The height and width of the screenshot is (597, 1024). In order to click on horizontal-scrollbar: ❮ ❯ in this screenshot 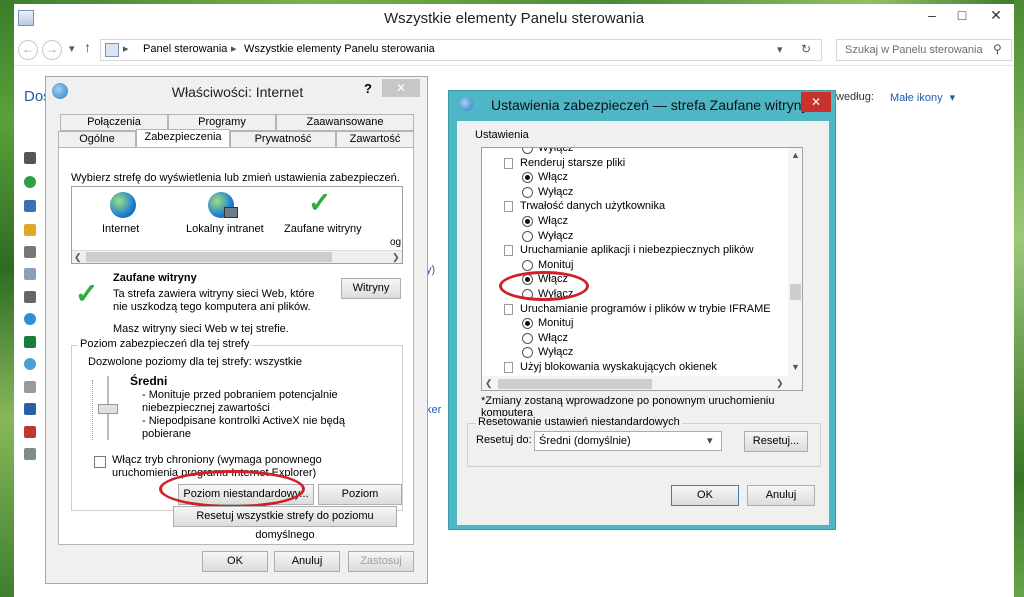, I will do `click(642, 383)`.